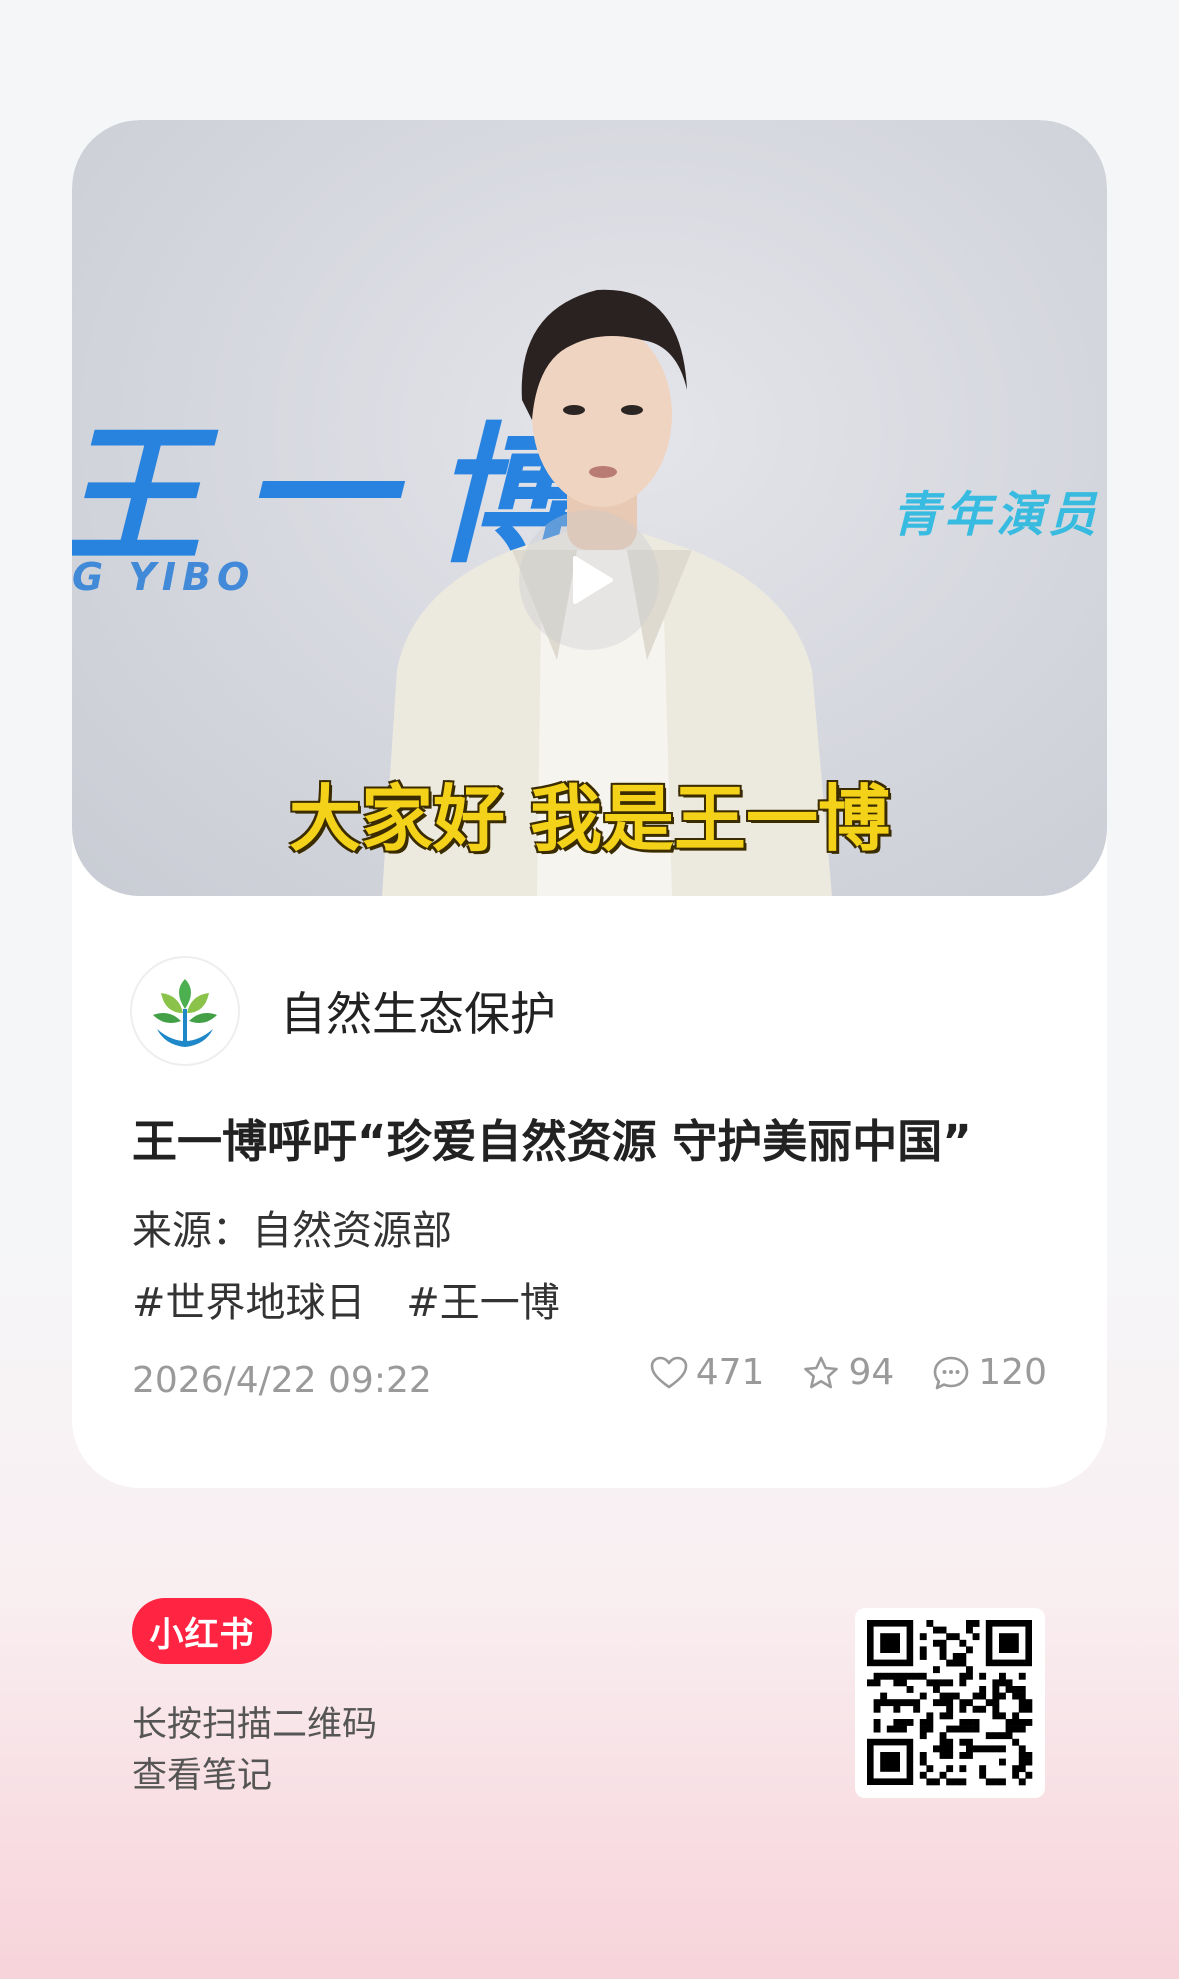  What do you see at coordinates (292, 1231) in the screenshot?
I see `note-source: 来源：自然资源部` at bounding box center [292, 1231].